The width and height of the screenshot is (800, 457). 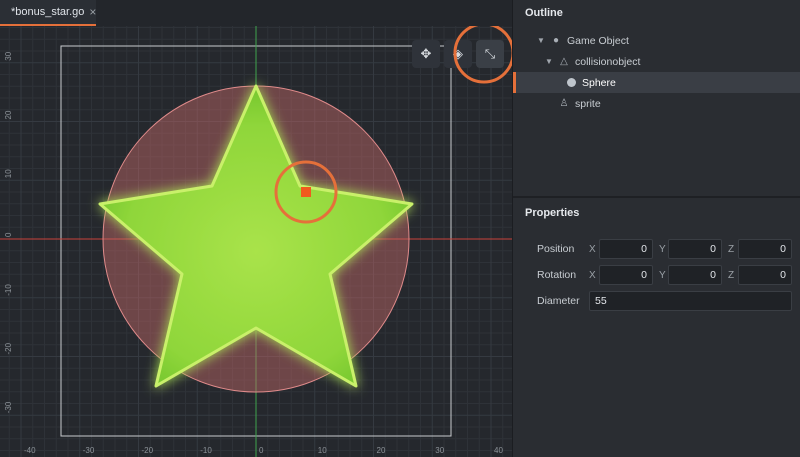 What do you see at coordinates (206, 450) in the screenshot?
I see `x-tick-label: -10` at bounding box center [206, 450].